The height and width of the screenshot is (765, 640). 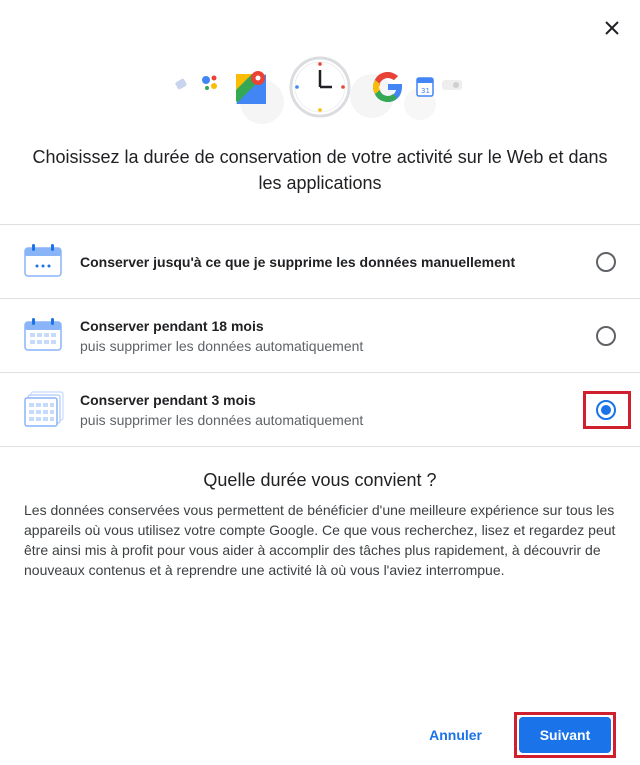 What do you see at coordinates (606, 261) in the screenshot?
I see `radio-manual` at bounding box center [606, 261].